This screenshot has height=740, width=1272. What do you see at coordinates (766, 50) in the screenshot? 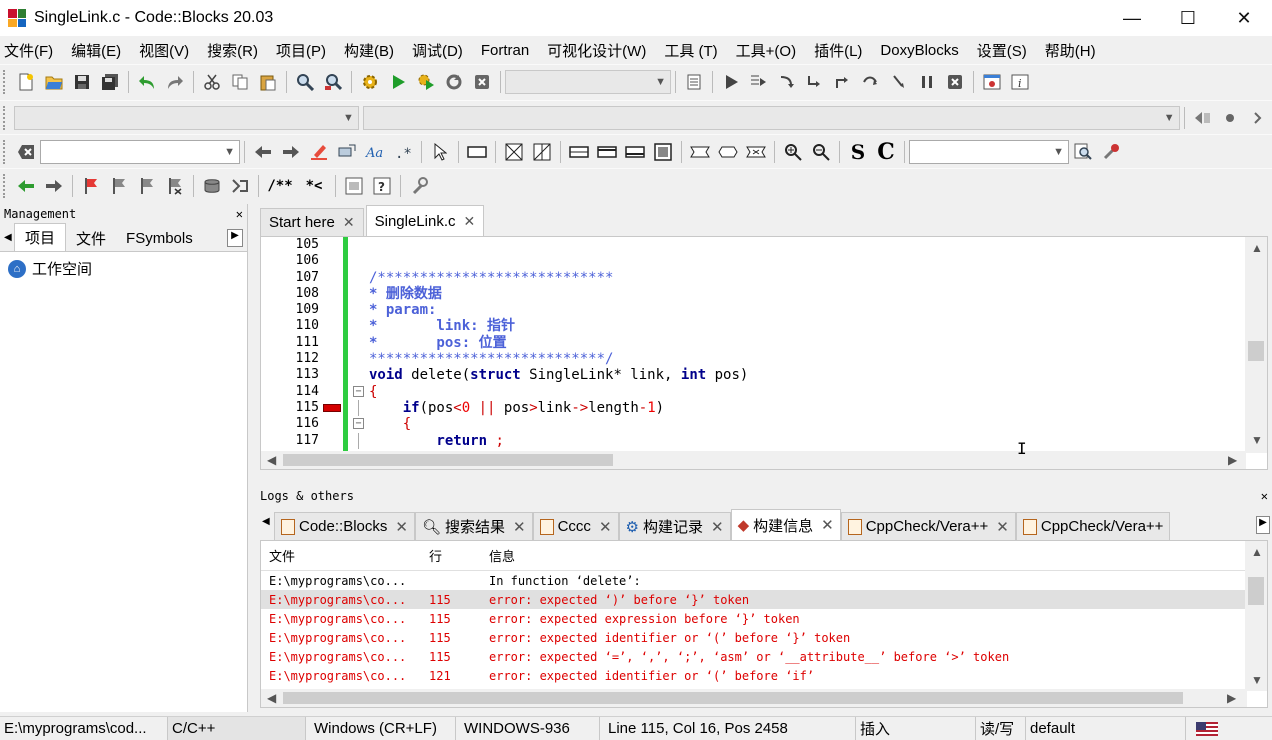
I see `menu-tools-plus: 工具+(O)` at bounding box center [766, 50].